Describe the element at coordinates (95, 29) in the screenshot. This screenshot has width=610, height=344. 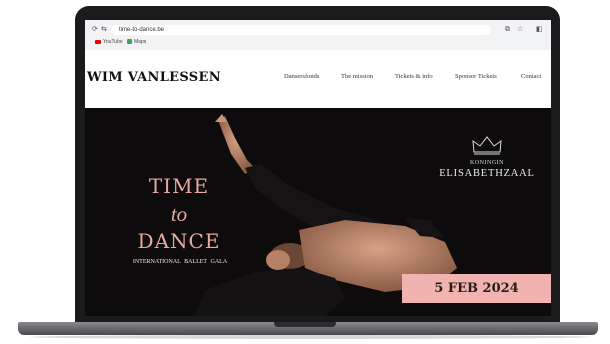
I see `reload-icon: ⟳` at that location.